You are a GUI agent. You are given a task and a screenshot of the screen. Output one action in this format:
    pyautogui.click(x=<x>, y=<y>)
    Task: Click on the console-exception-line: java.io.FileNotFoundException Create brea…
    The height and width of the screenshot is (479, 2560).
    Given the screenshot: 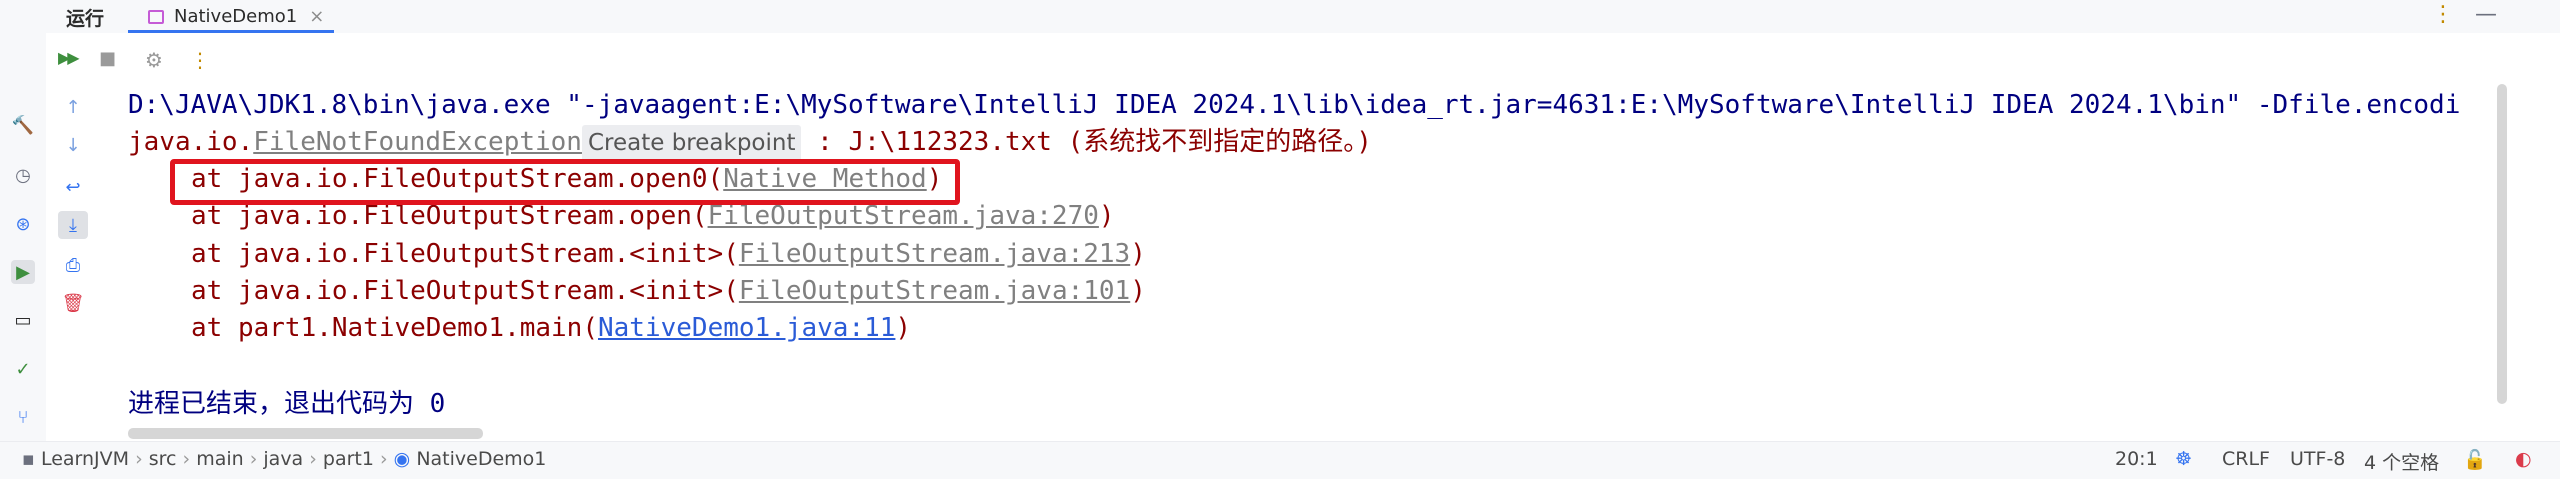 What is the action you would take?
    pyautogui.click(x=750, y=143)
    